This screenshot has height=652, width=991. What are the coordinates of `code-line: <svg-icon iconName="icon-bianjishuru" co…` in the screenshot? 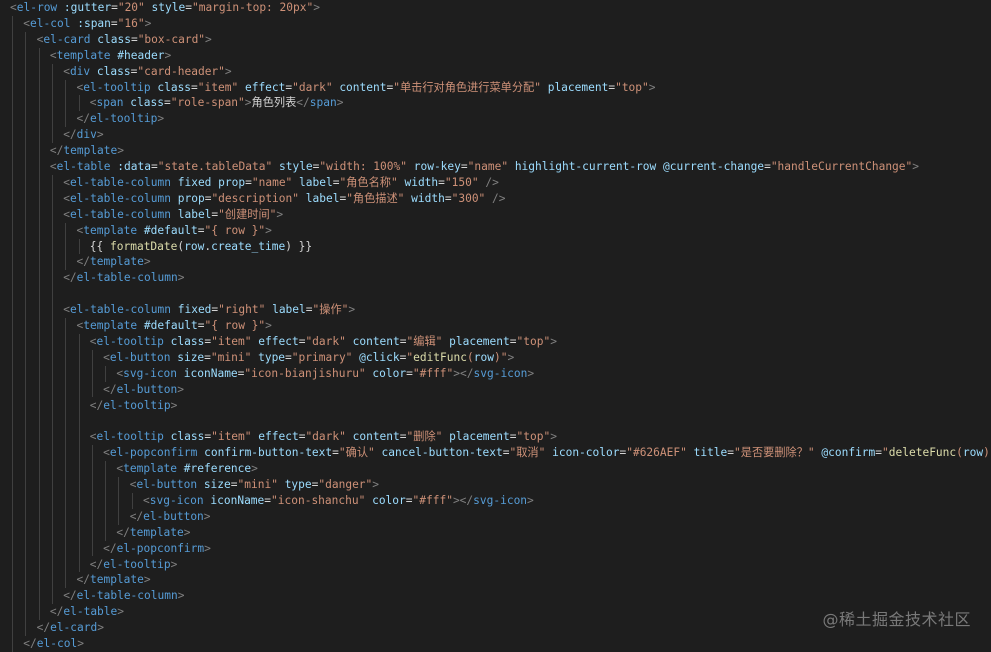 It's located at (325, 374).